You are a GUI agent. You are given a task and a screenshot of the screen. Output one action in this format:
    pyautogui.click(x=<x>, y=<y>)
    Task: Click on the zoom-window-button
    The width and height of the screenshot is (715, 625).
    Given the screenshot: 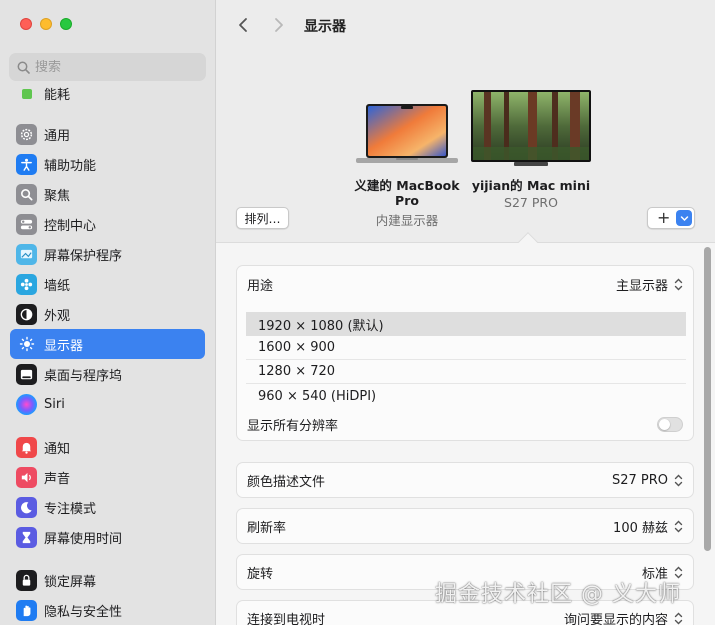 What is the action you would take?
    pyautogui.click(x=66, y=24)
    